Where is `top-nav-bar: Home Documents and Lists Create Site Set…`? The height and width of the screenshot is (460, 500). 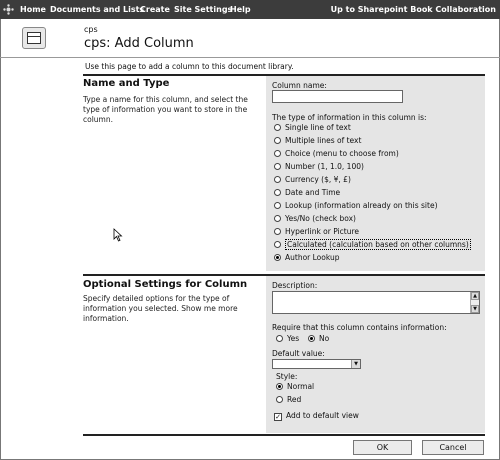
top-nav-bar: Home Documents and Lists Create Site Set… is located at coordinates (250, 9).